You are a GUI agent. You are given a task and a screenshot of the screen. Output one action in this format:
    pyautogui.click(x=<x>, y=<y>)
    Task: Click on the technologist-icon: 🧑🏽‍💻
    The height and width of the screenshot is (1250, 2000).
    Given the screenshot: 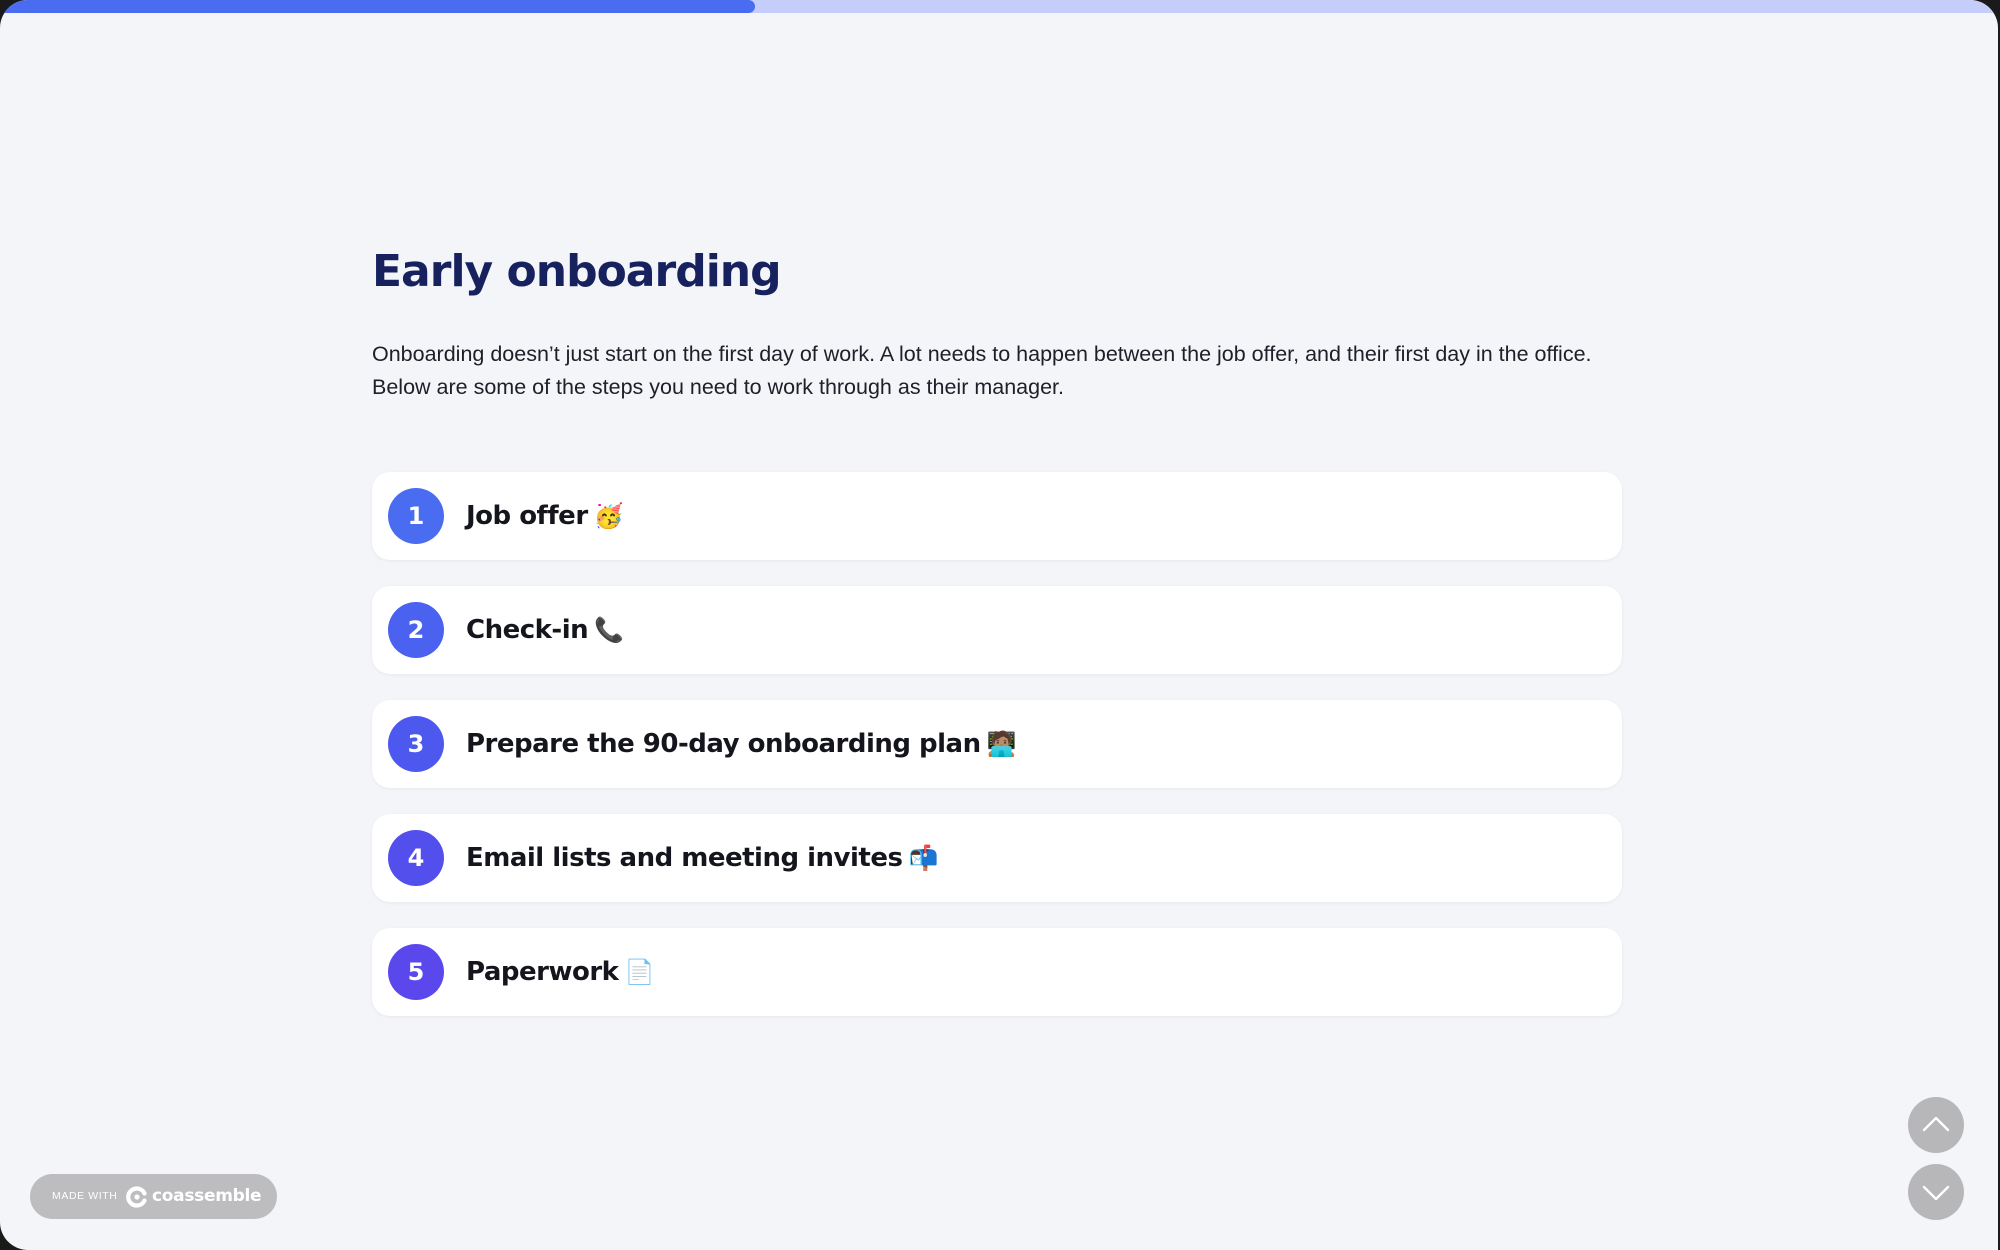 What is the action you would take?
    pyautogui.click(x=1001, y=744)
    